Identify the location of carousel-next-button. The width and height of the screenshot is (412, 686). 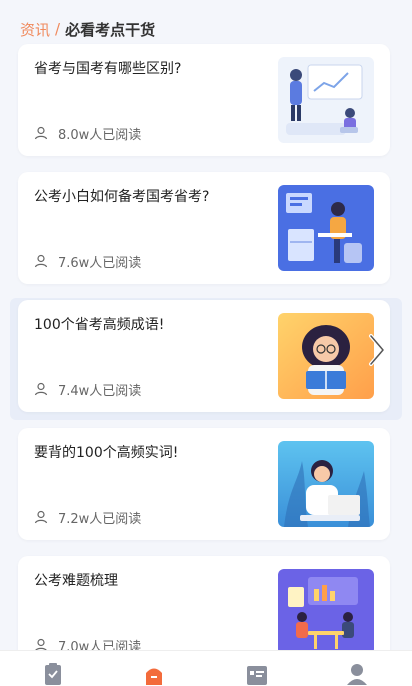
(377, 350).